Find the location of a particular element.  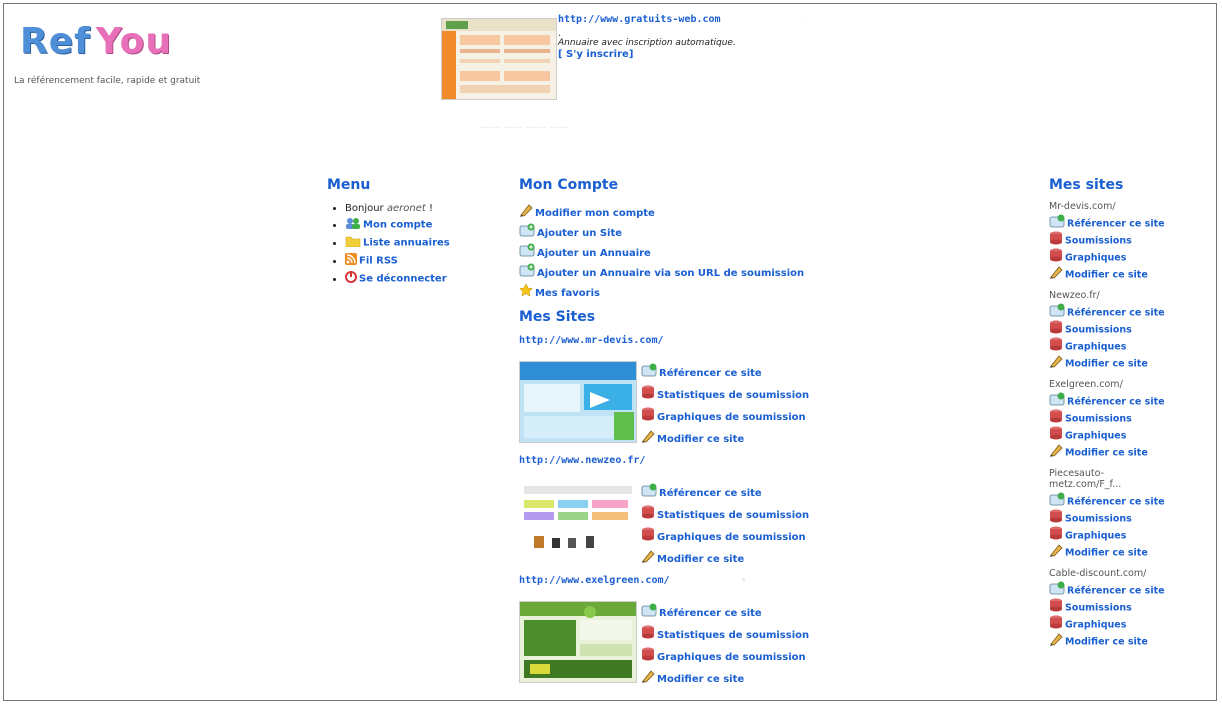

add-url-icon is located at coordinates (527, 272).